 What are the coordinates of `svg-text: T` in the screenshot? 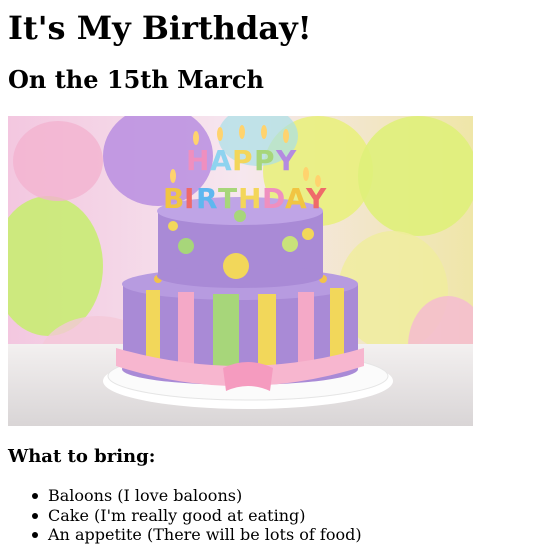 It's located at (227, 198).